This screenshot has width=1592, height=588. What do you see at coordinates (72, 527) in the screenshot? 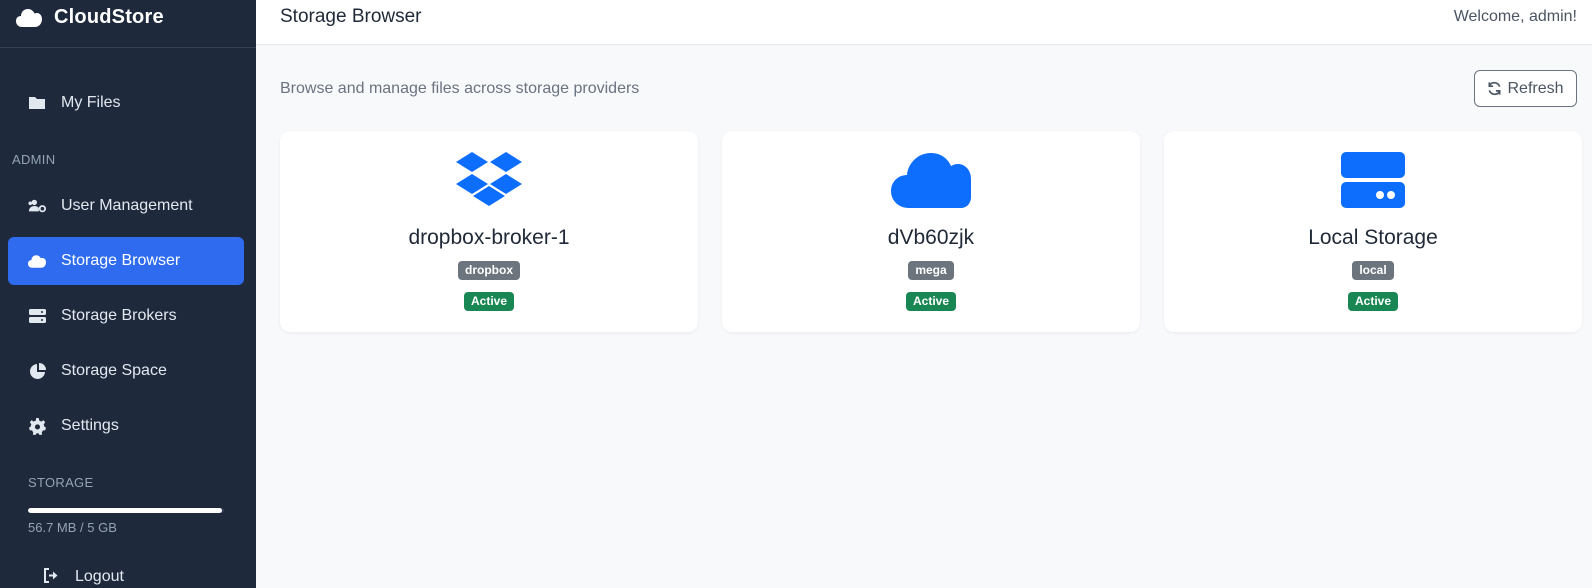
I see `storage-usage-text: 56.7 MB / 5 GB` at bounding box center [72, 527].